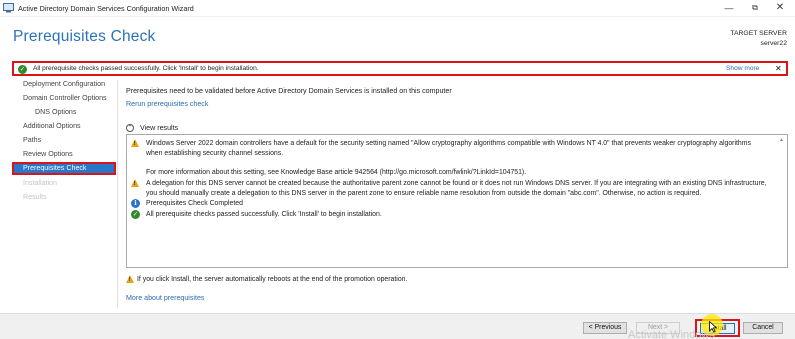 This screenshot has width=795, height=339. Describe the element at coordinates (64, 84) in the screenshot. I see `nav-deployment-configuration: Deployment Configuration` at that location.